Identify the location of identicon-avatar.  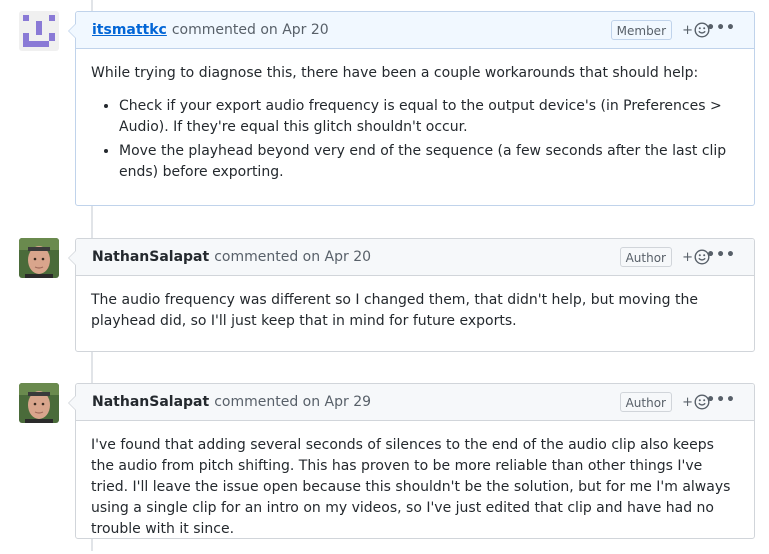
(39, 31).